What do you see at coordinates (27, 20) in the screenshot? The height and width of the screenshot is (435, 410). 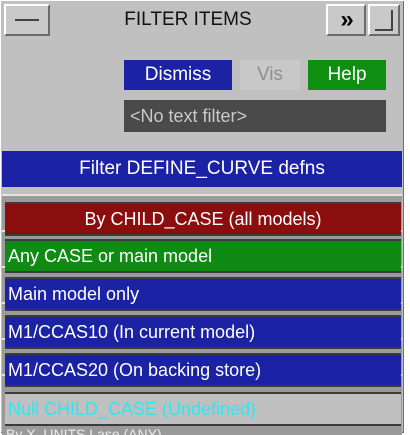 I see `minimize-icon` at bounding box center [27, 20].